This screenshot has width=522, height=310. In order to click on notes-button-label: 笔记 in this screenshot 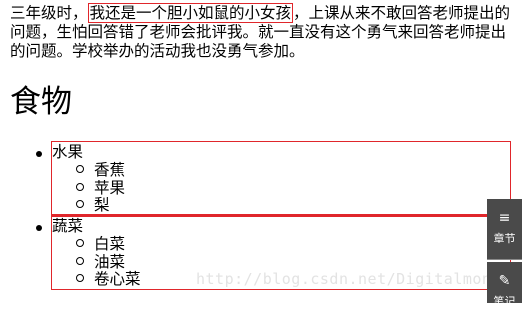, I will do `click(504, 301)`.